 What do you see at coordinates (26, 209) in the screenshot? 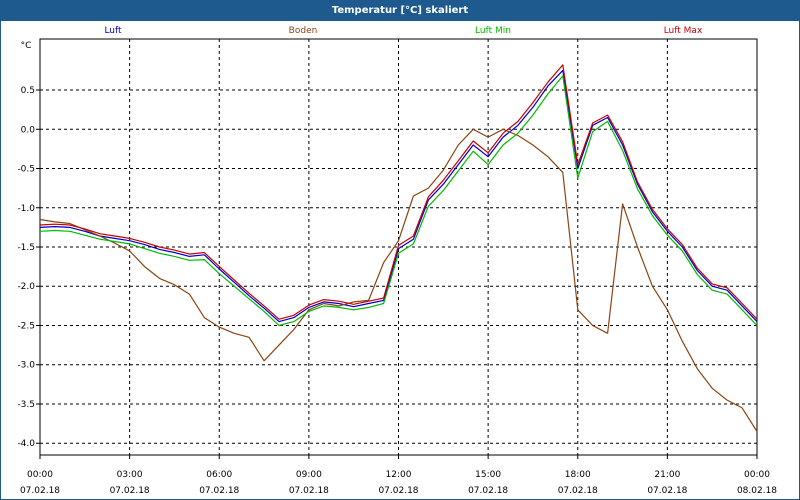
I see `y-tick-label: -1.0` at bounding box center [26, 209].